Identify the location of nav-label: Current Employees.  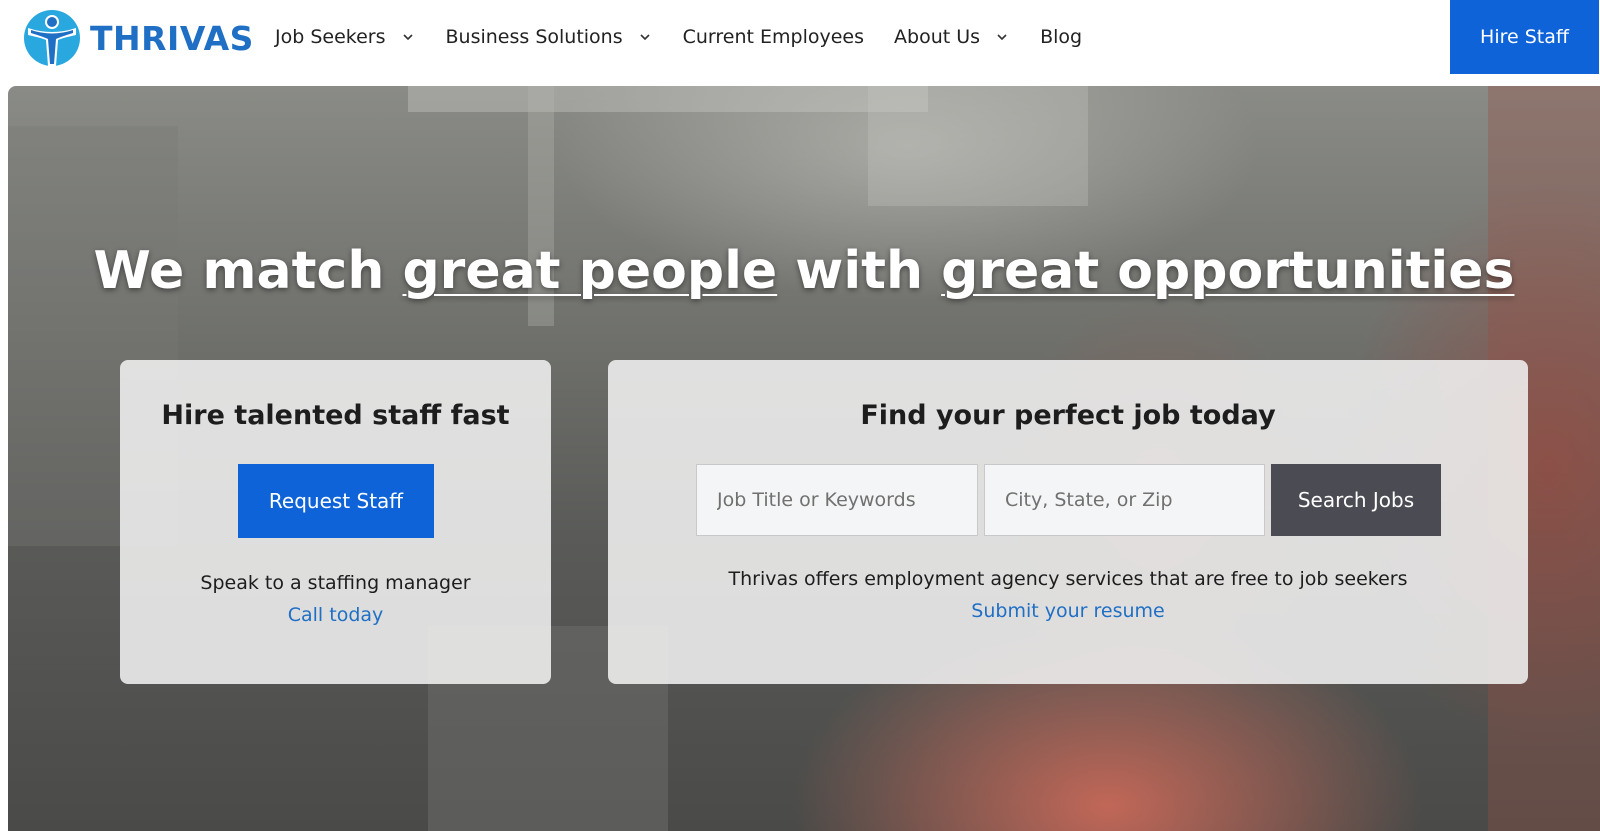
(773, 37).